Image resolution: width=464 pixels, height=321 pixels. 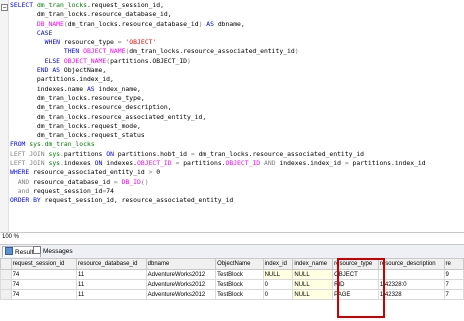 What do you see at coordinates (10, 237) in the screenshot?
I see `zoom-level: 100 %` at bounding box center [10, 237].